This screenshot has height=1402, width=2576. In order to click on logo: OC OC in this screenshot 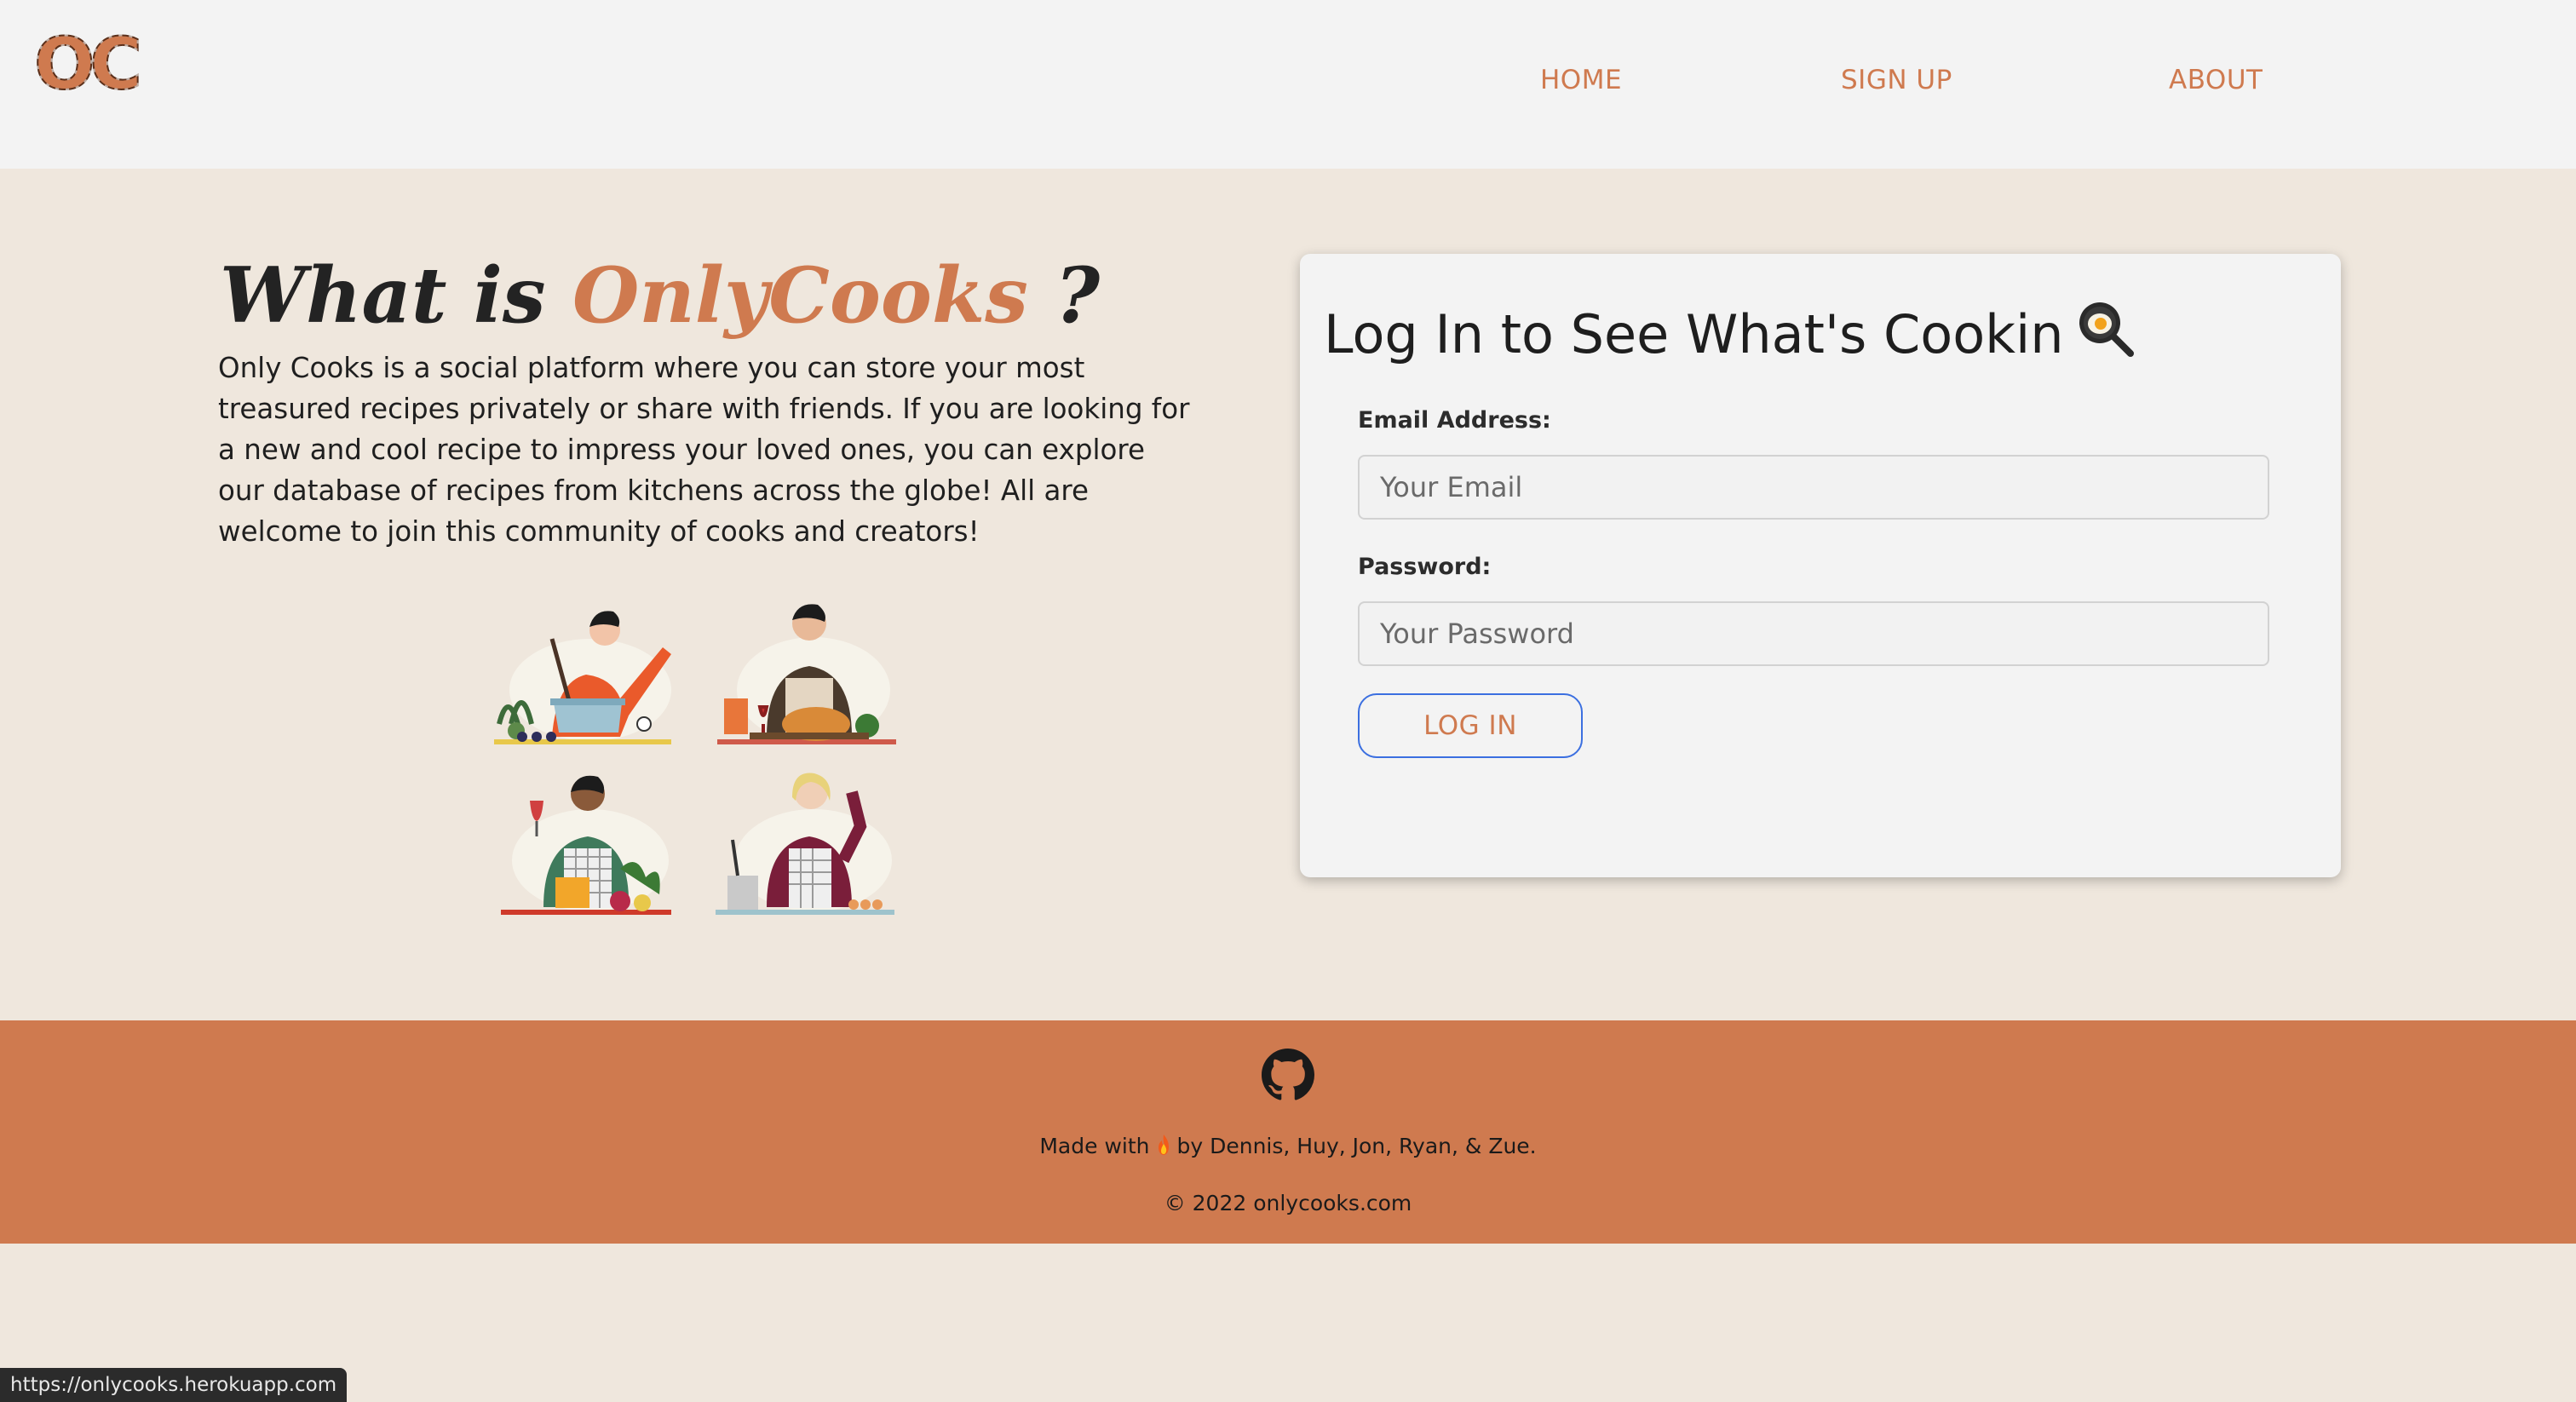, I will do `click(96, 64)`.